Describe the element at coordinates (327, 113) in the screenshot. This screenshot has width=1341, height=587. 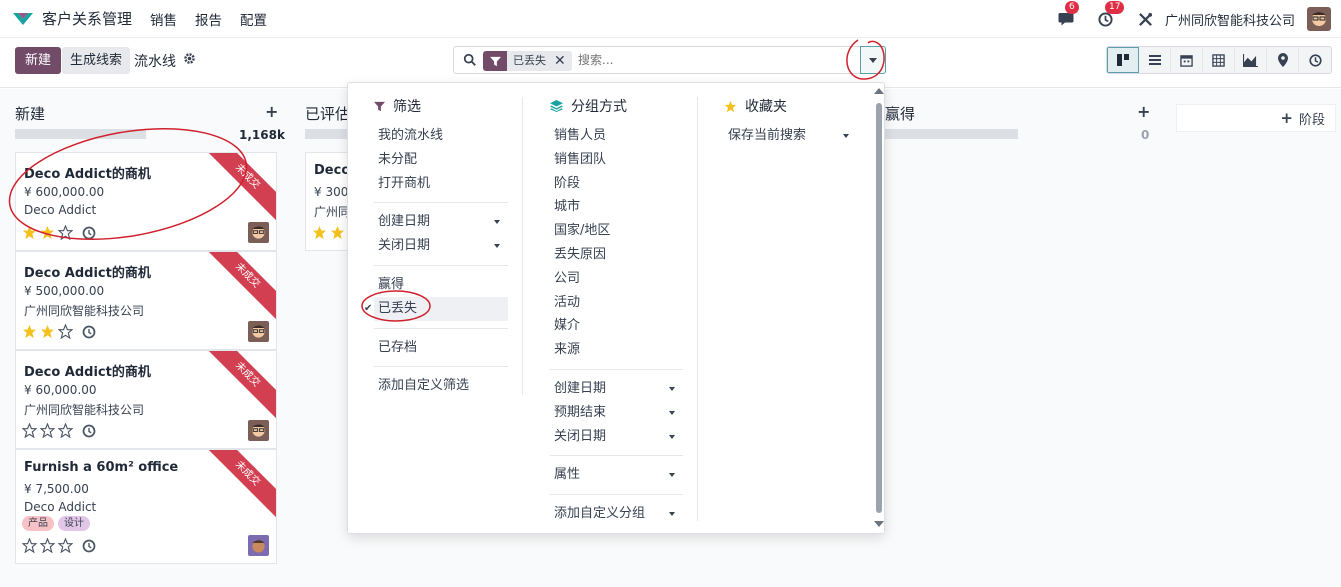
I see `column-title: 已评估` at that location.